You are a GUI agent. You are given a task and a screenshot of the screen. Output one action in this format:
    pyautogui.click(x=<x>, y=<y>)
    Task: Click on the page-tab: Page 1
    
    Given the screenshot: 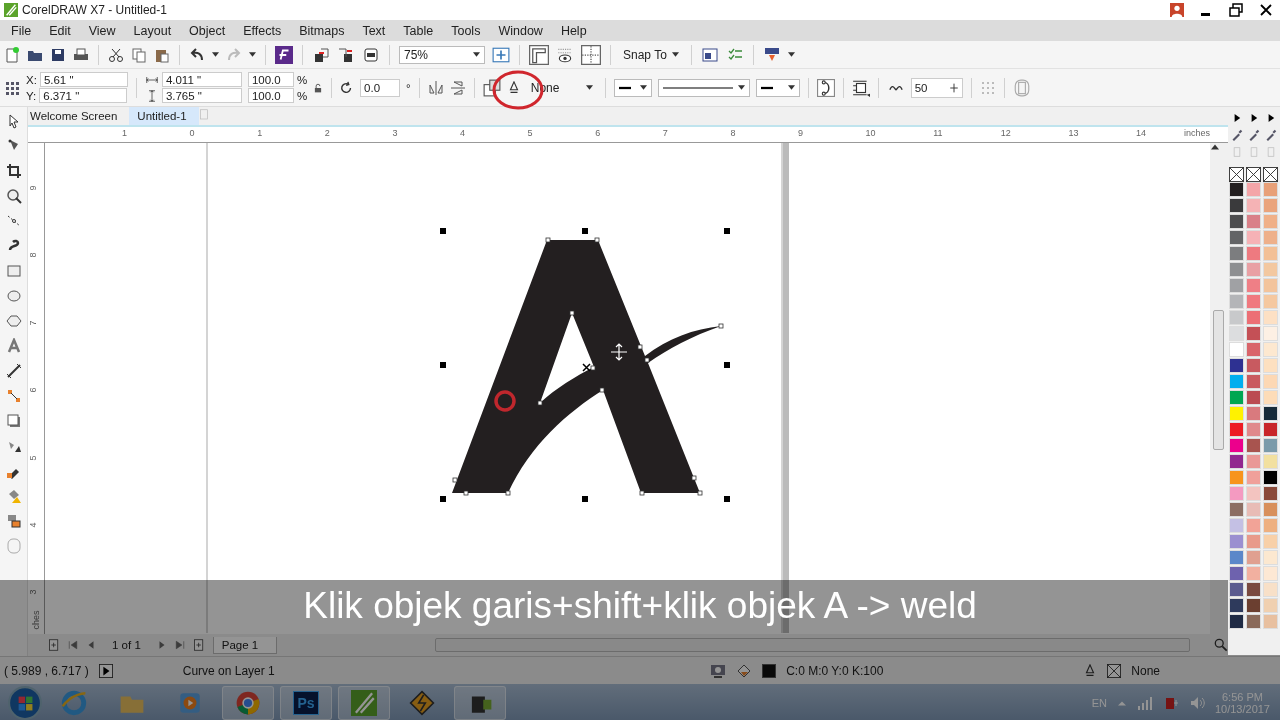 What is the action you would take?
    pyautogui.click(x=245, y=645)
    